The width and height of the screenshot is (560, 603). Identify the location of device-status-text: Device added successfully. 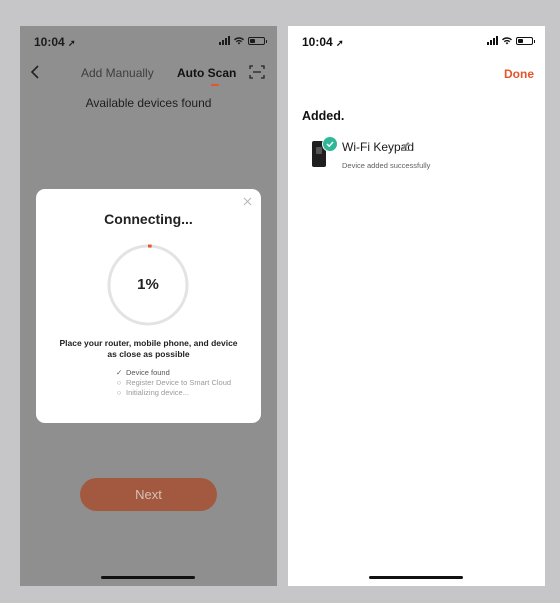
(386, 165).